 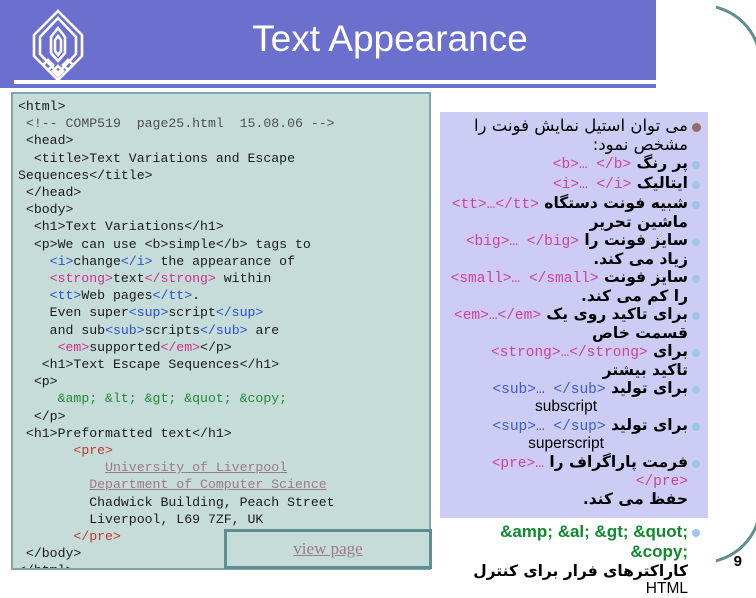 I want to click on code-span: <tt>, so click(x=65, y=296).